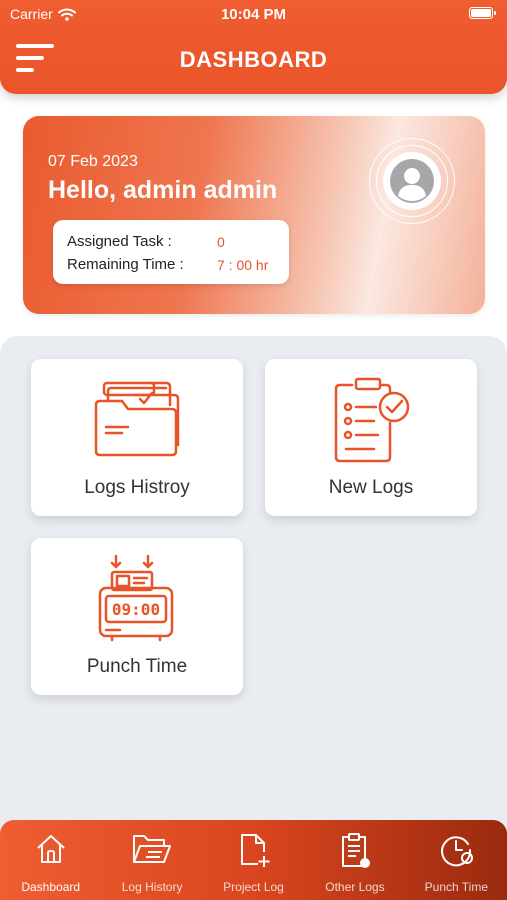 The height and width of the screenshot is (900, 507). Describe the element at coordinates (136, 598) in the screenshot. I see `punch-clock-icon: 09:00` at that location.